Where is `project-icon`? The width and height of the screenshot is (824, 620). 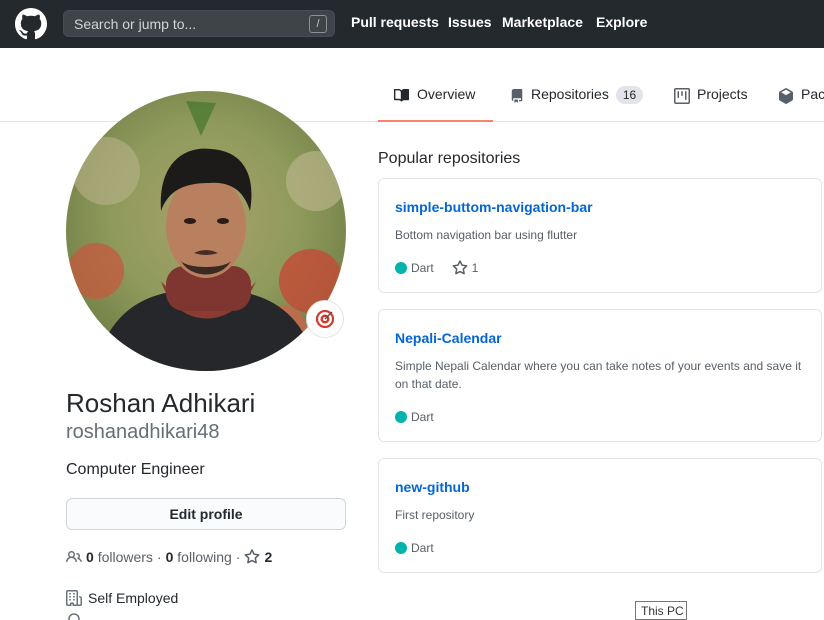 project-icon is located at coordinates (682, 96).